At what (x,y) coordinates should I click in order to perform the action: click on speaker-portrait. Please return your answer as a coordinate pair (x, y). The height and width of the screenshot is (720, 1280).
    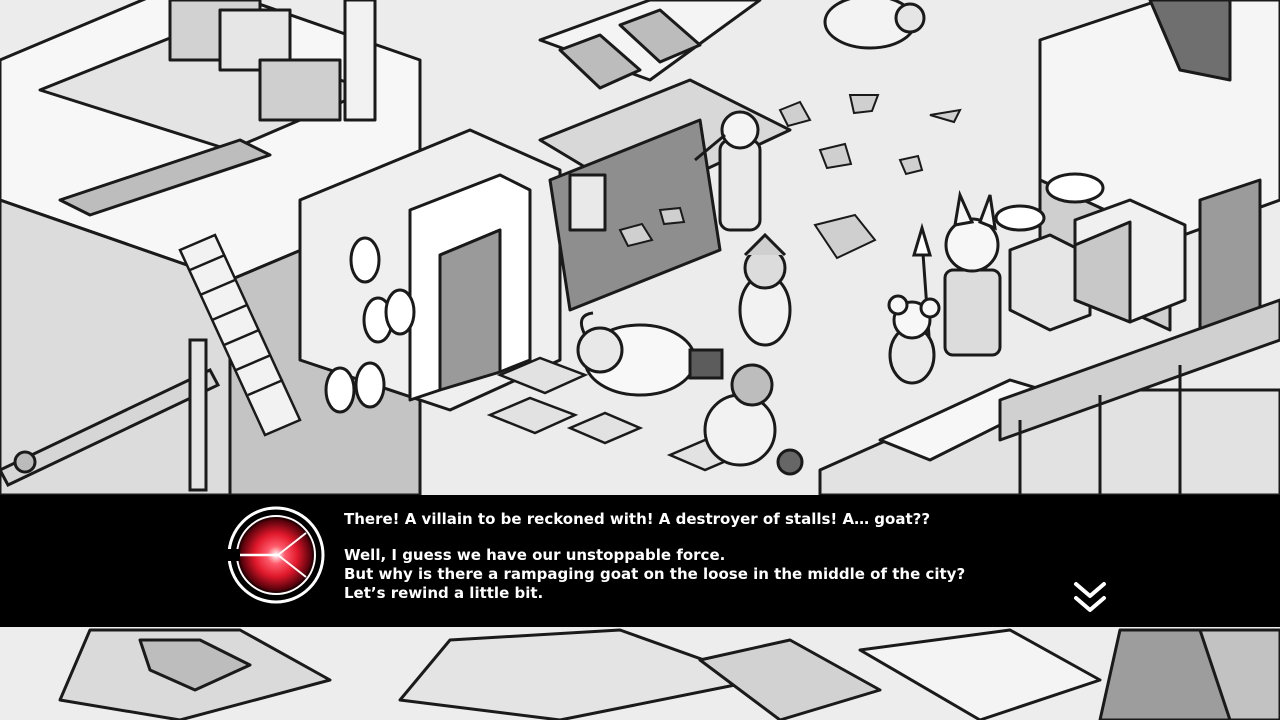
    Looking at the image, I should click on (276, 555).